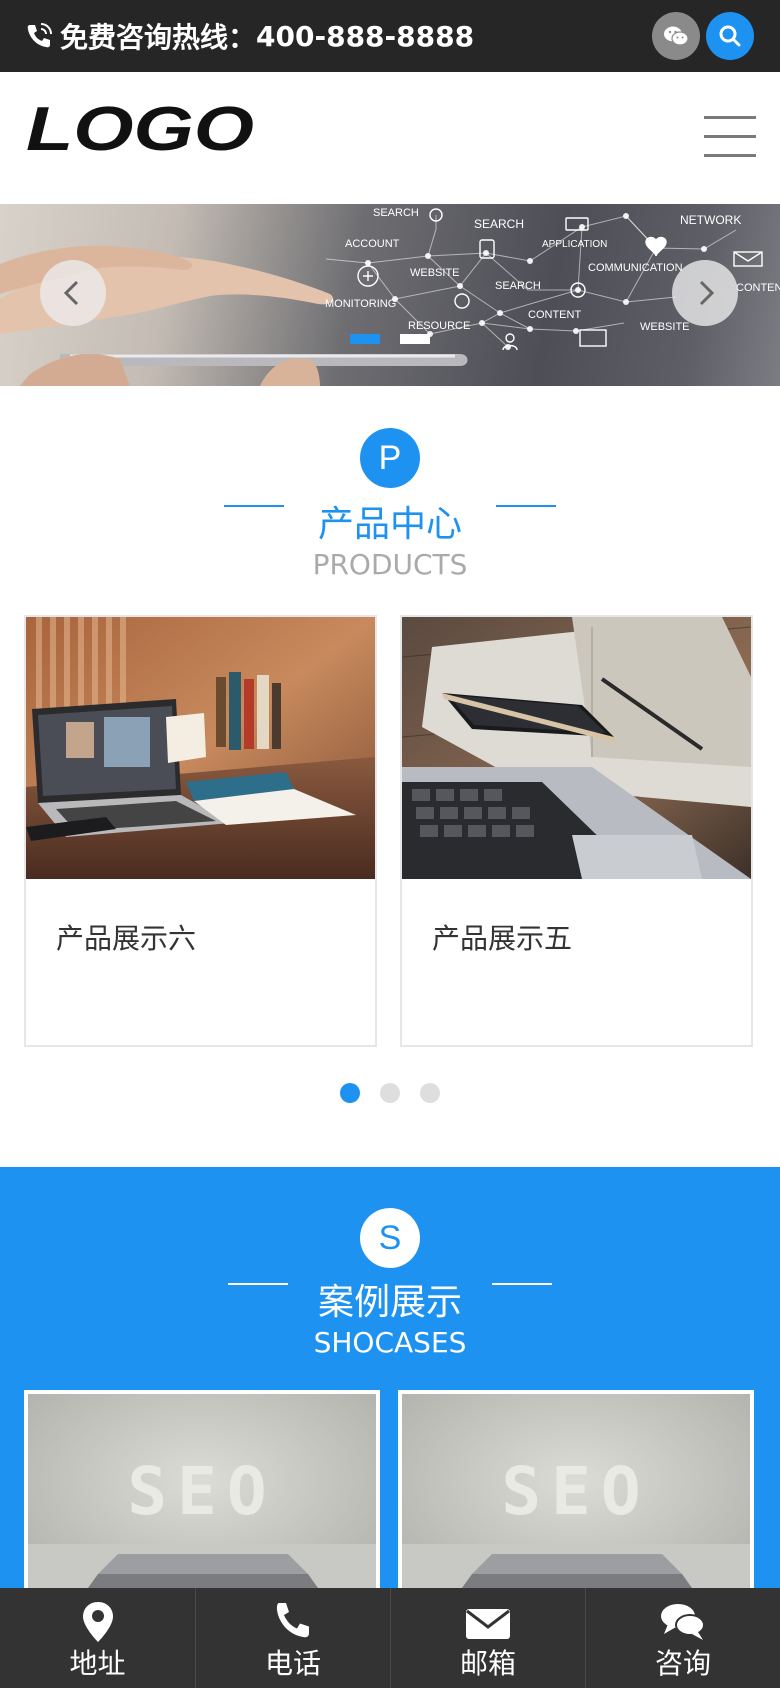 This screenshot has width=780, height=1688. I want to click on banner-prev-button, so click(73, 293).